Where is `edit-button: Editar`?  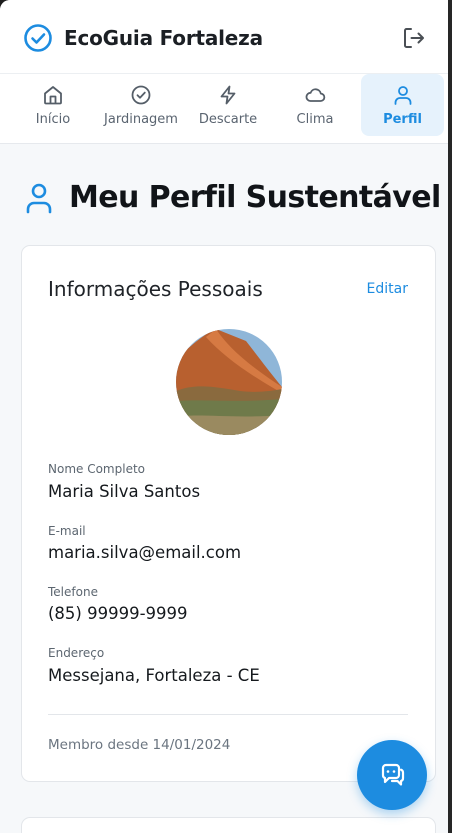
edit-button: Editar is located at coordinates (387, 289).